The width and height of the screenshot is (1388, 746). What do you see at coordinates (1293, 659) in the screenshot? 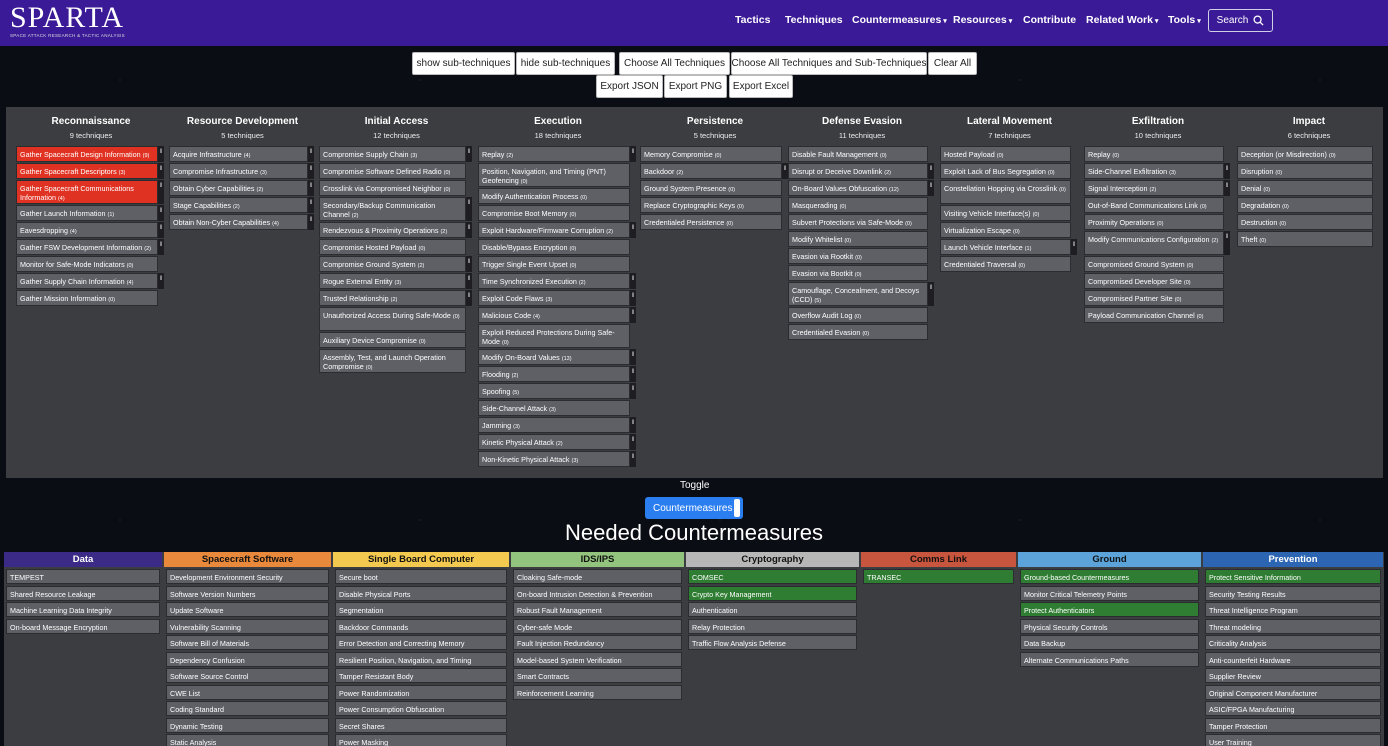
I see `countermeasure-cell: Anti-counterfeit Hardware` at bounding box center [1293, 659].